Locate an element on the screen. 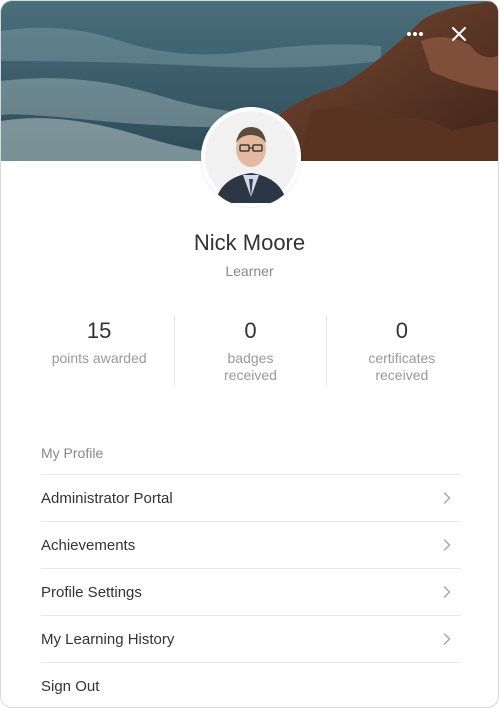  stat-label: points awarded is located at coordinates (99, 358).